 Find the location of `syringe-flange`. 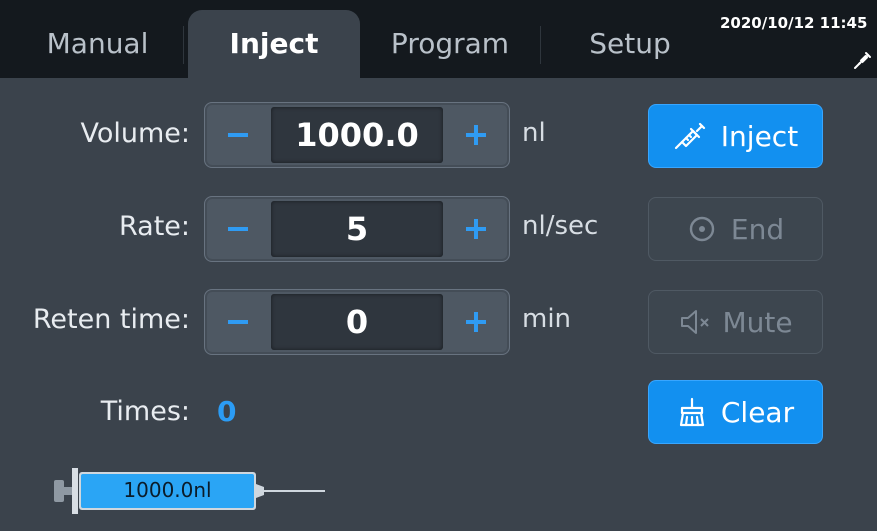

syringe-flange is located at coordinates (75, 491).